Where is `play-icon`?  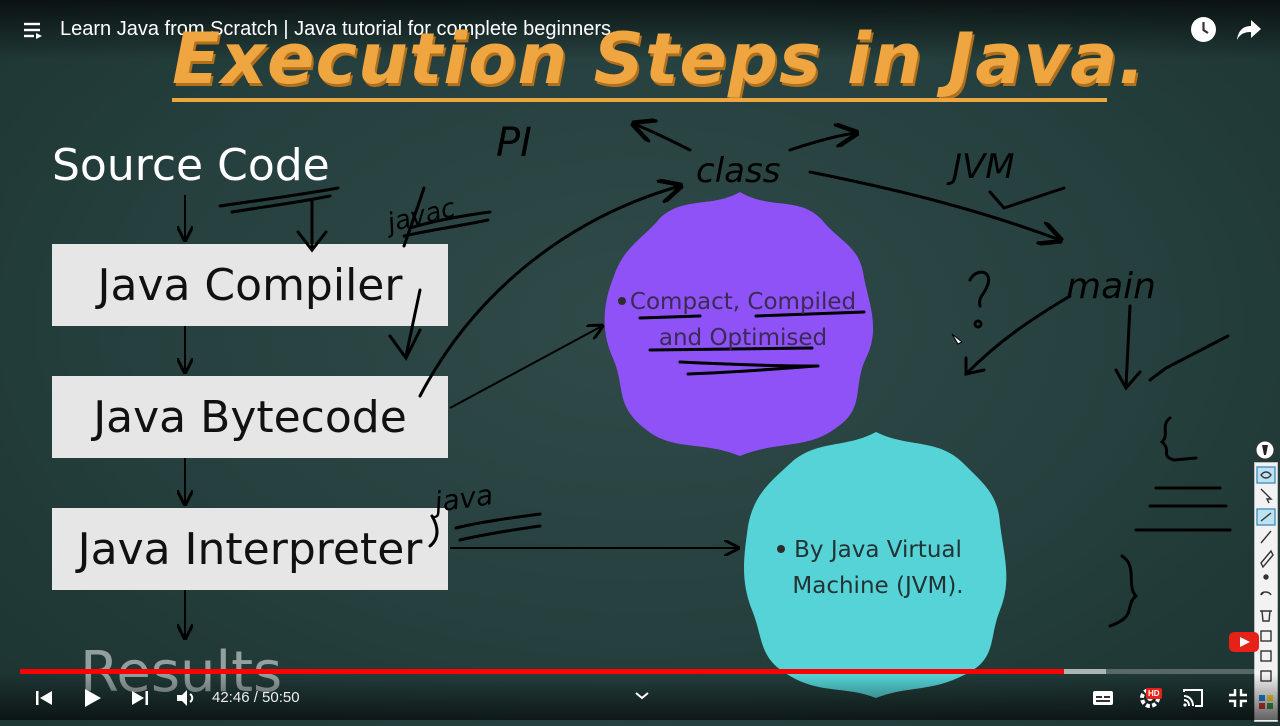
play-icon is located at coordinates (92, 698).